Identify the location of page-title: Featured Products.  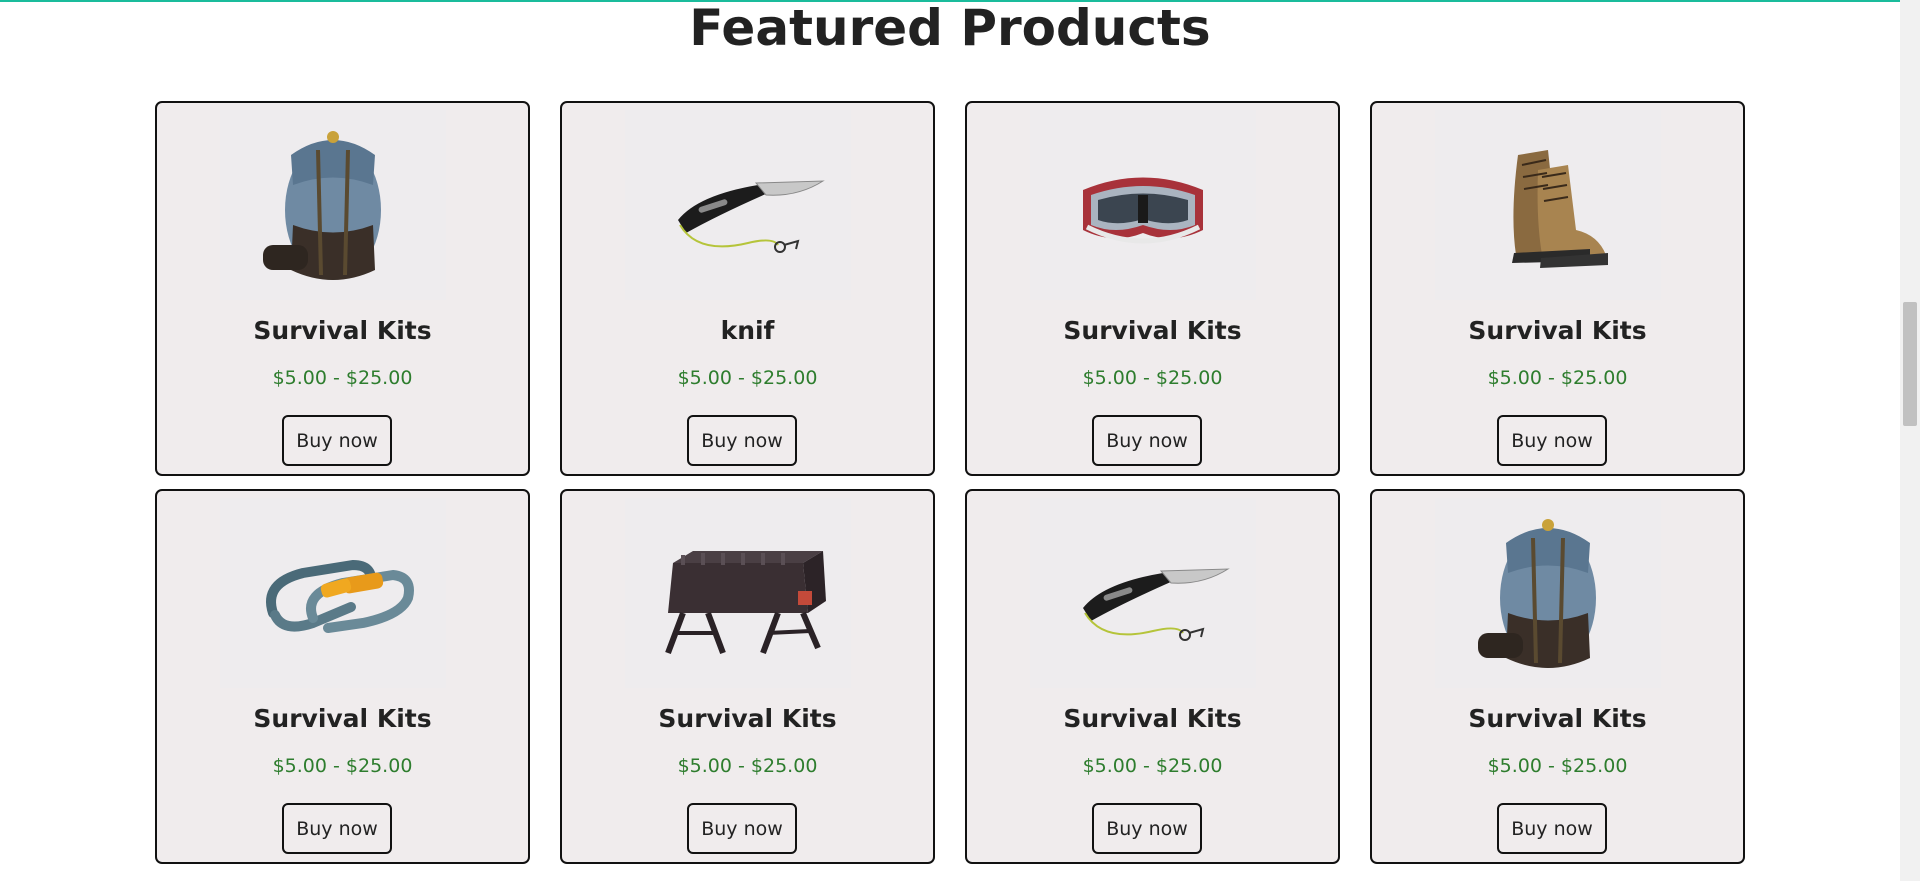
(950, 28).